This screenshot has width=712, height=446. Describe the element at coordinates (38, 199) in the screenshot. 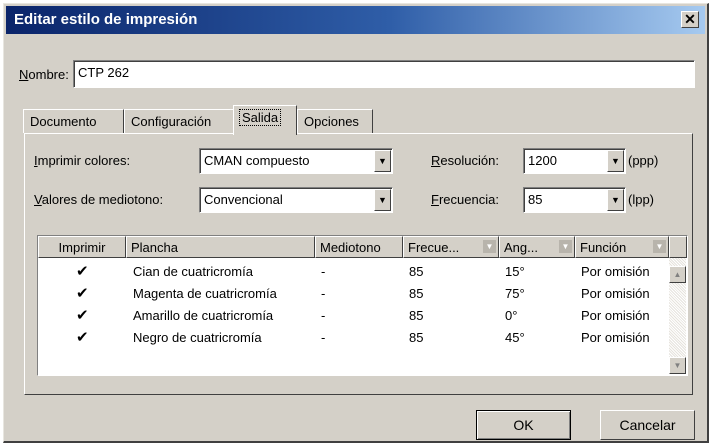

I see `valores-mediotono-accel: V` at that location.